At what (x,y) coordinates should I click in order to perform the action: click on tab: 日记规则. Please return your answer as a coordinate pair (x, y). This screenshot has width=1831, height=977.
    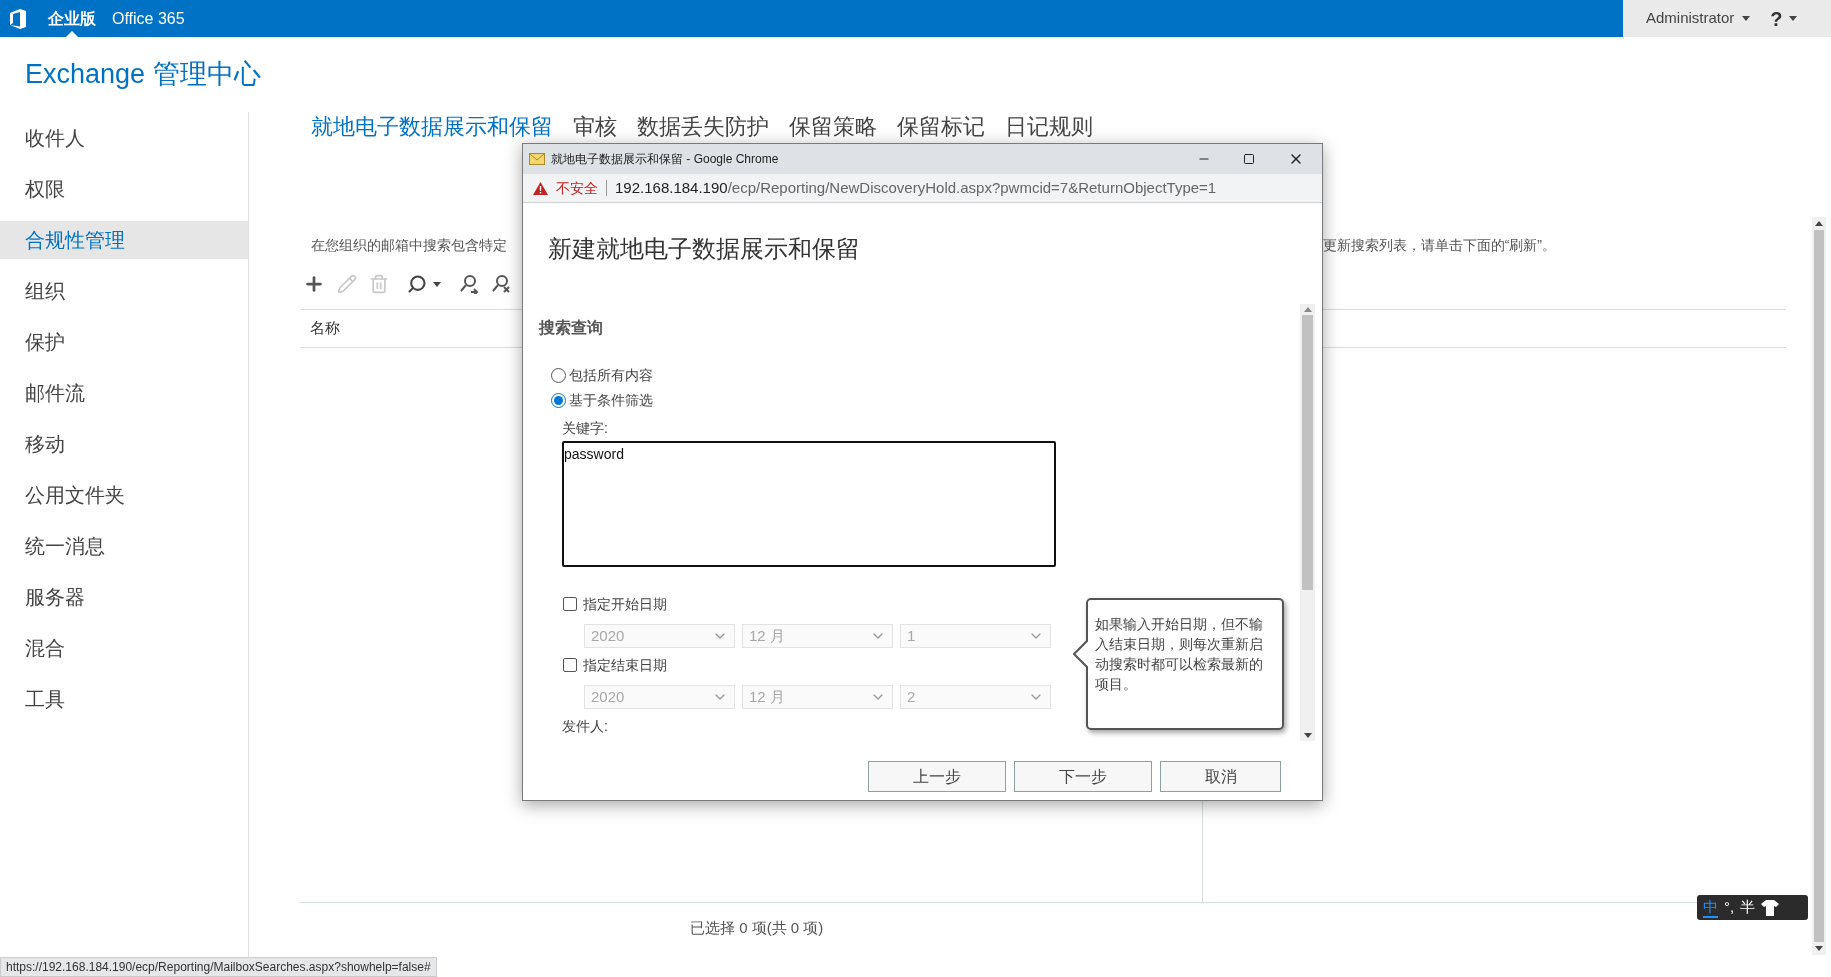
    Looking at the image, I should click on (1049, 127).